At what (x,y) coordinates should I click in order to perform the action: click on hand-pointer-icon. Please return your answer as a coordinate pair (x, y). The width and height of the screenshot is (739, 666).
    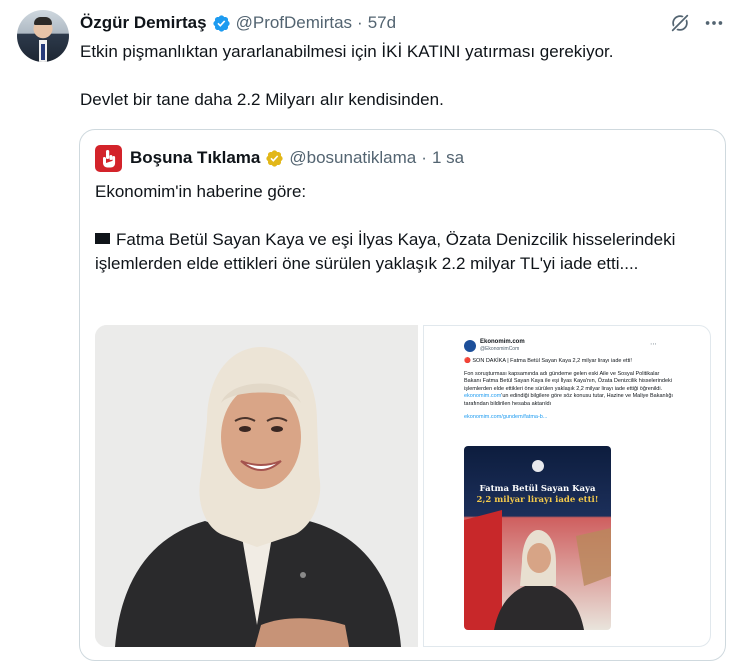
    Looking at the image, I should click on (109, 159).